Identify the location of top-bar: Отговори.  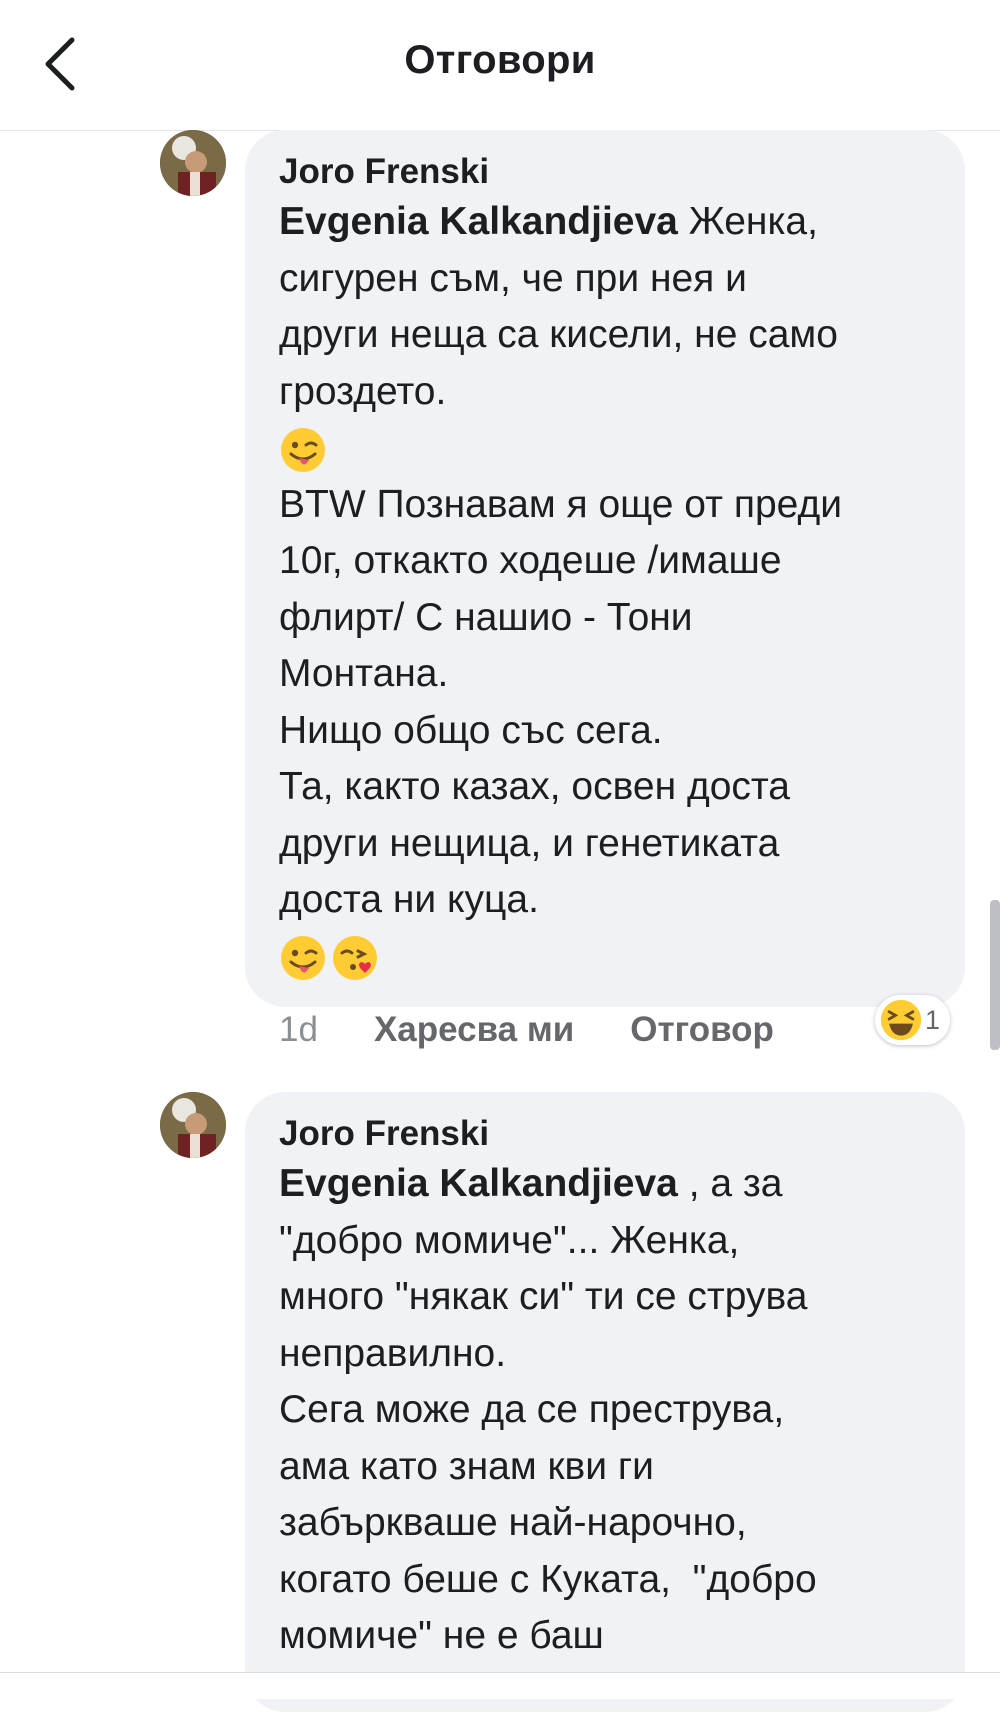
(500, 65).